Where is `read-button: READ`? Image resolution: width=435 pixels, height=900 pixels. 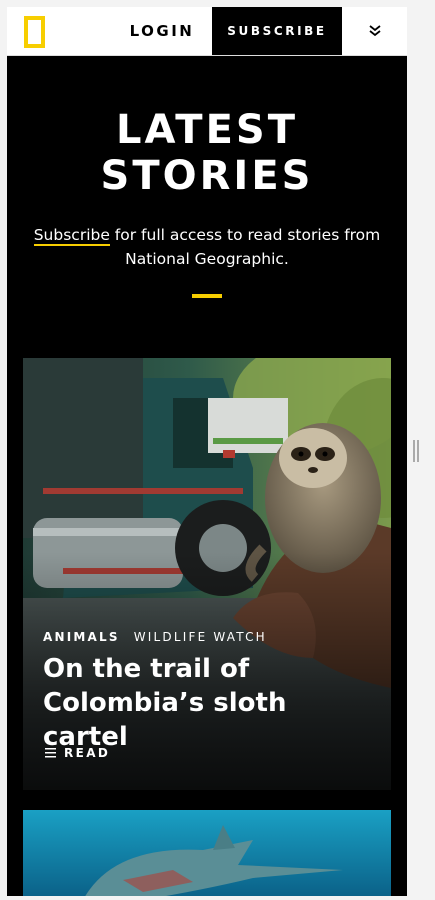 read-button: READ is located at coordinates (77, 753).